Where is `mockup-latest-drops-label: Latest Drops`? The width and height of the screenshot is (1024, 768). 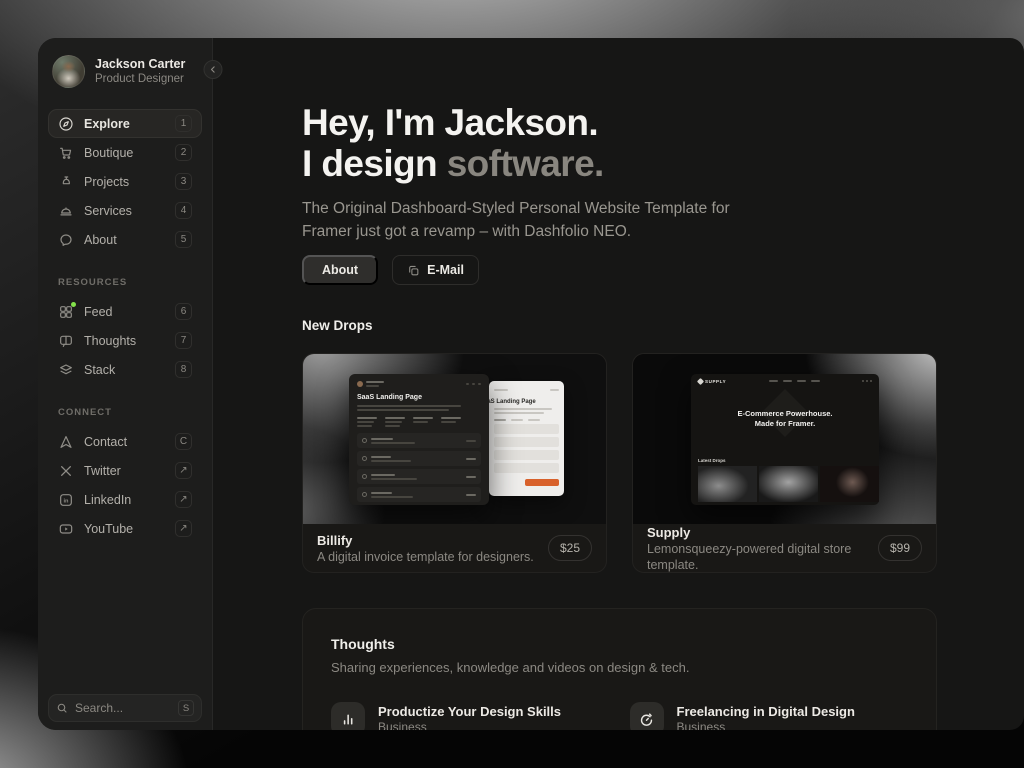 mockup-latest-drops-label: Latest Drops is located at coordinates (712, 460).